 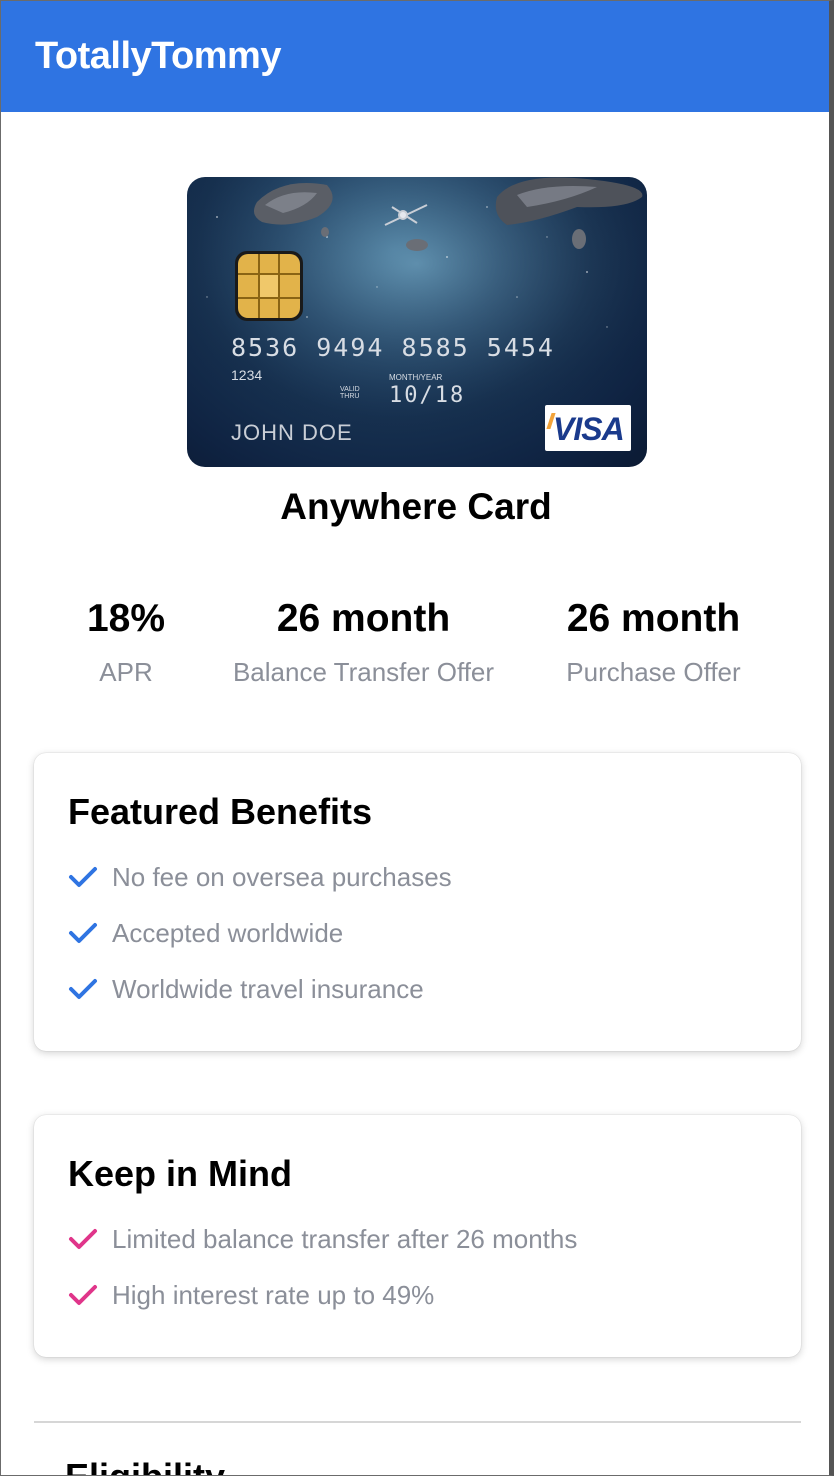 What do you see at coordinates (180, 1173) in the screenshot?
I see `keep-in-mind-title: Keep in Mind` at bounding box center [180, 1173].